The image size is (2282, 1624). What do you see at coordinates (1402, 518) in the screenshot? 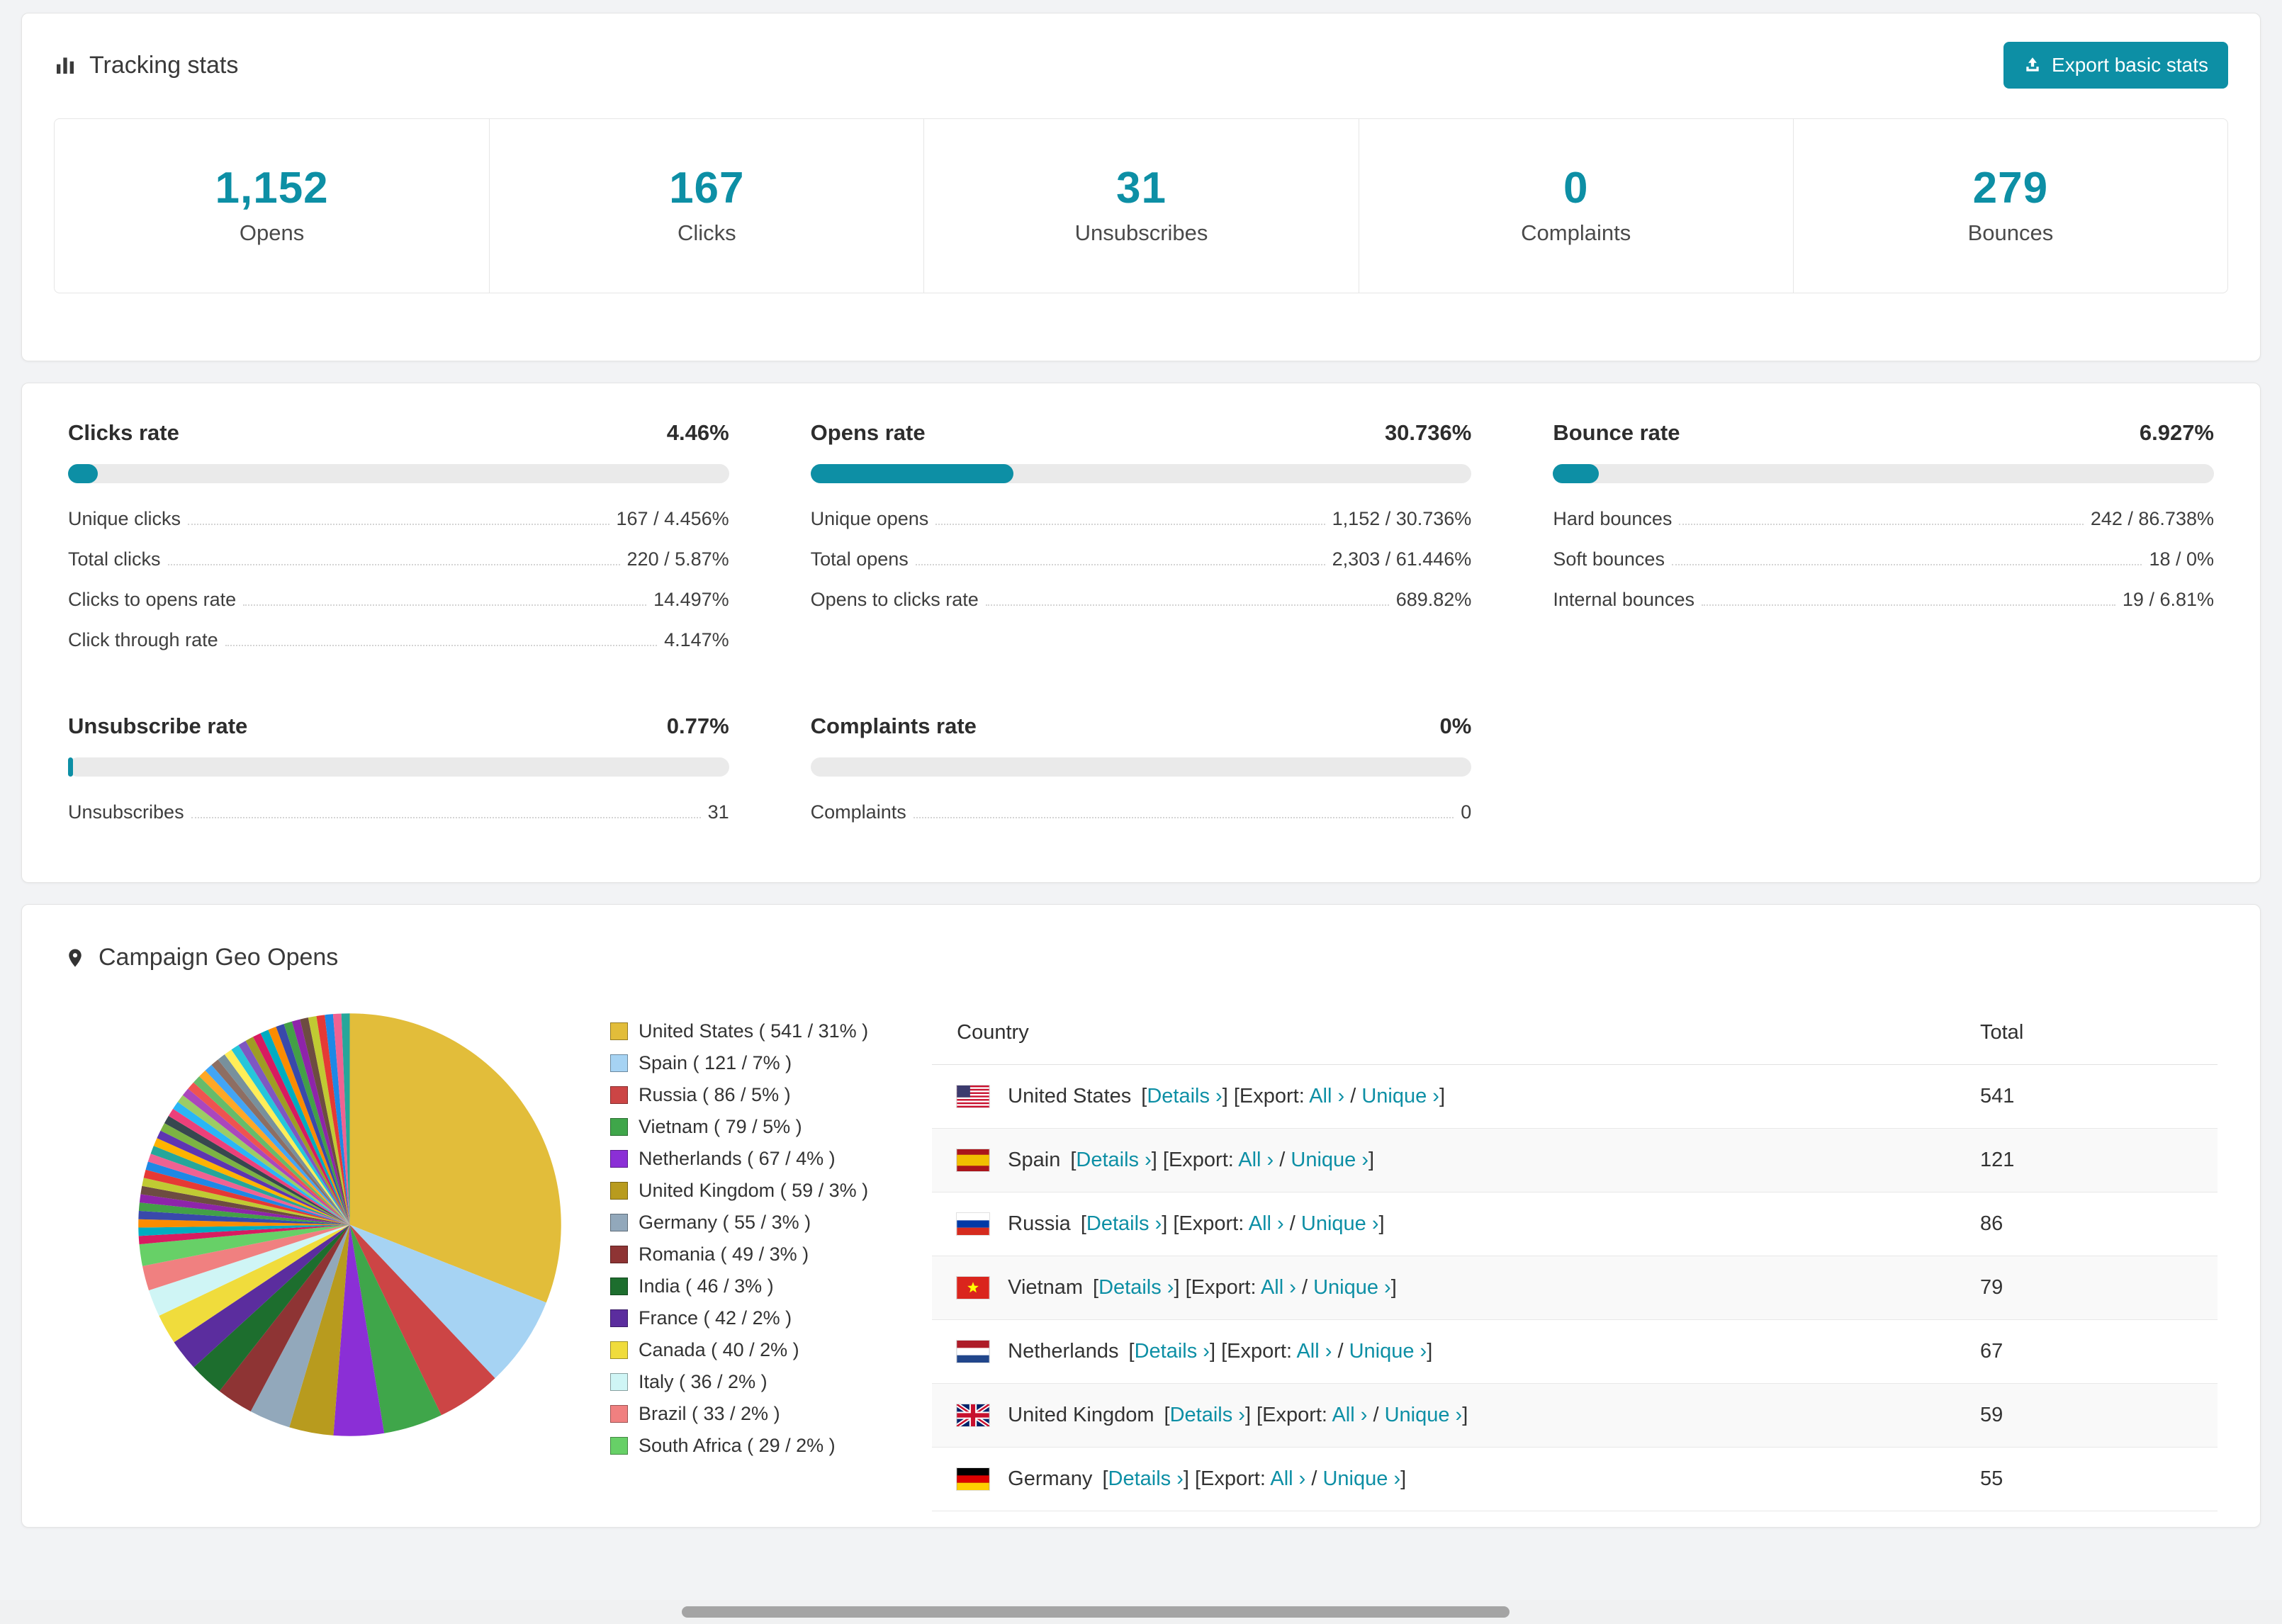
I see `rate-row-value: 1,152 / 30.736%` at bounding box center [1402, 518].